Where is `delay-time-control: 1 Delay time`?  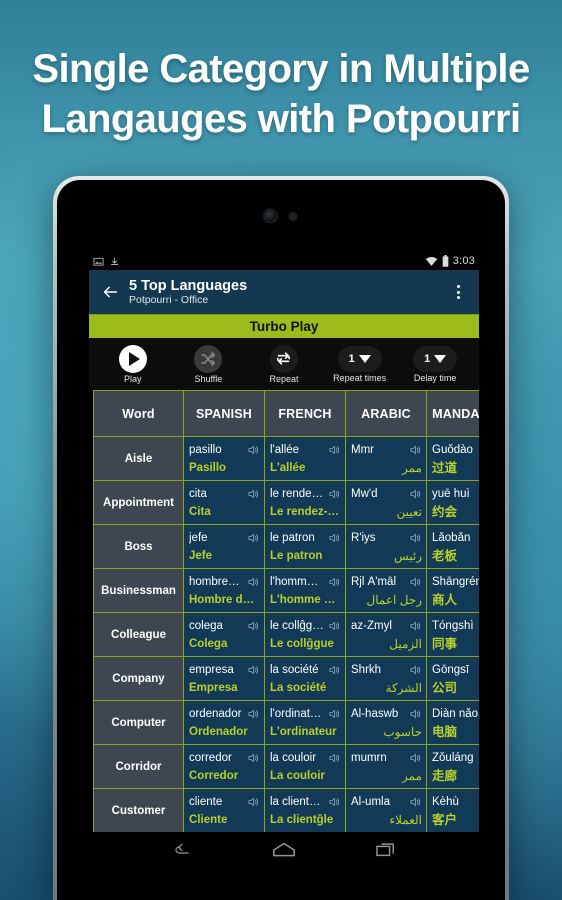 delay-time-control: 1 Delay time is located at coordinates (435, 364).